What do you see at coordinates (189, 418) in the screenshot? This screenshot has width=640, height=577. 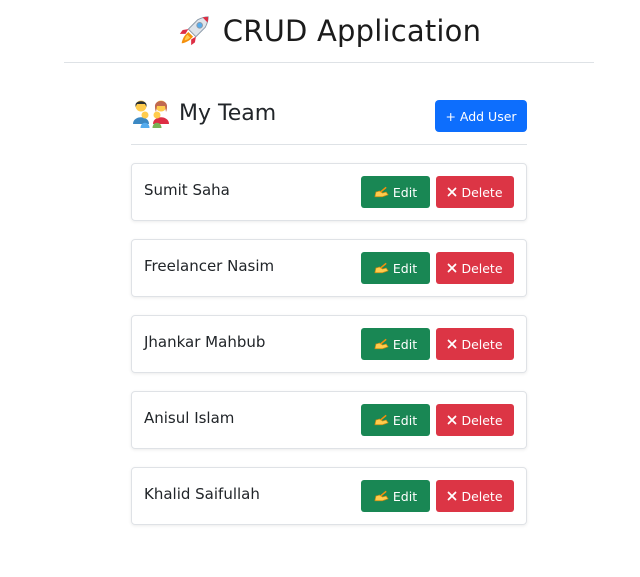 I see `user-name: Anisul Islam` at bounding box center [189, 418].